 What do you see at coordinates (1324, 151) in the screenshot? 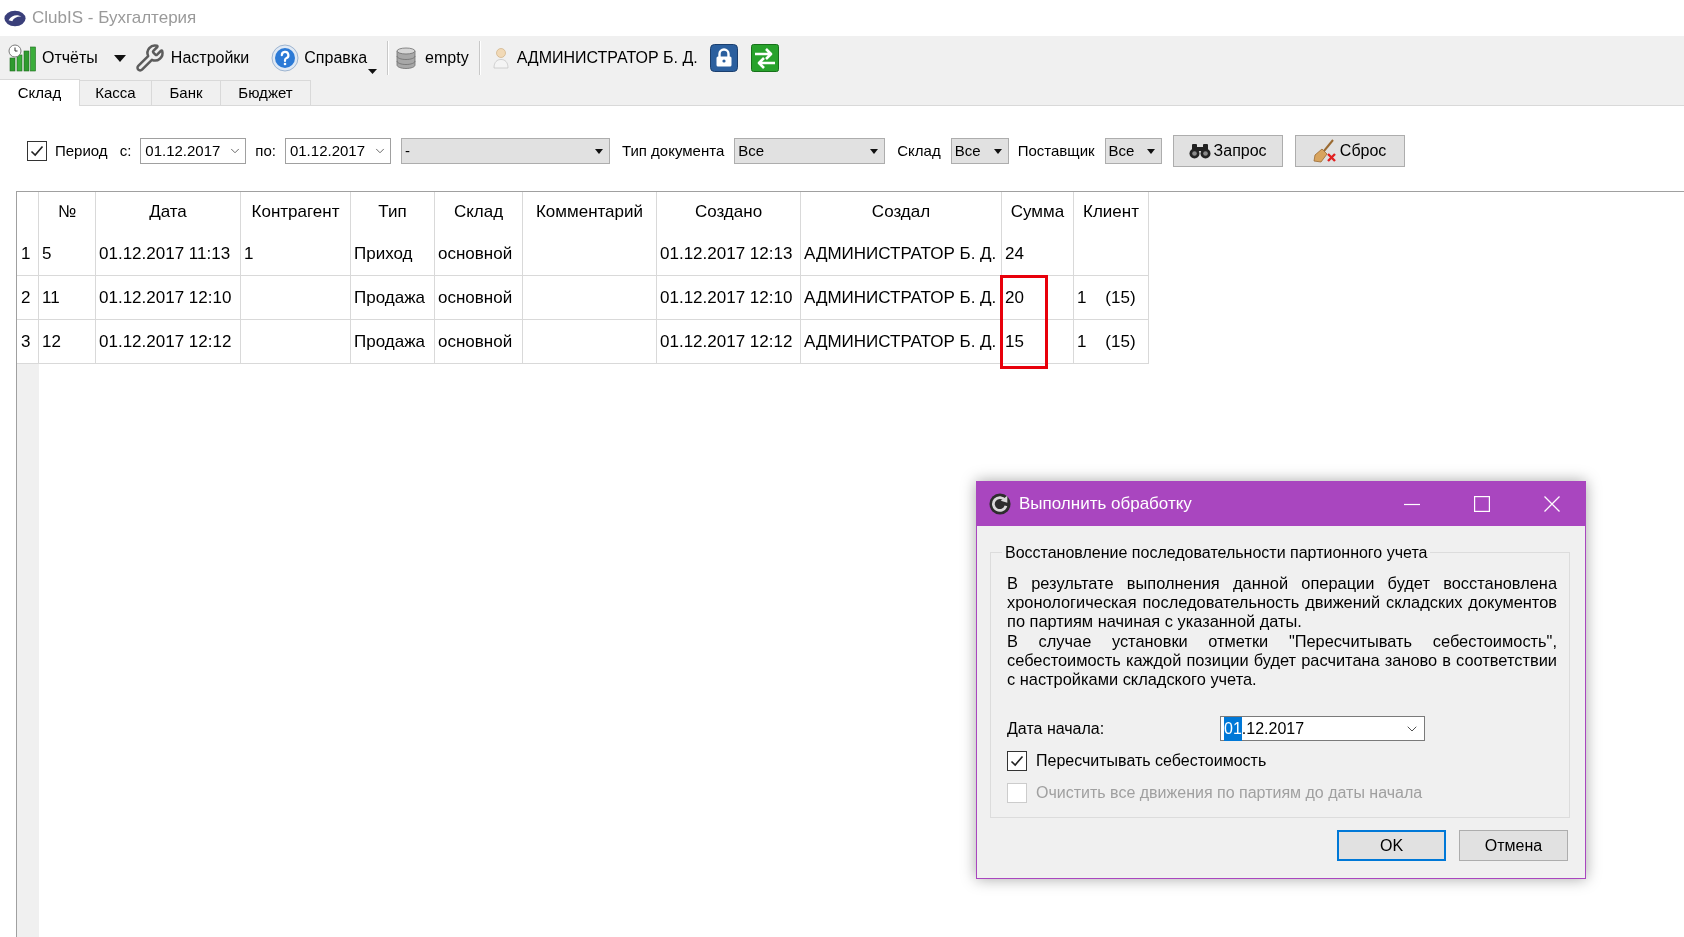
I see `broom-icon` at bounding box center [1324, 151].